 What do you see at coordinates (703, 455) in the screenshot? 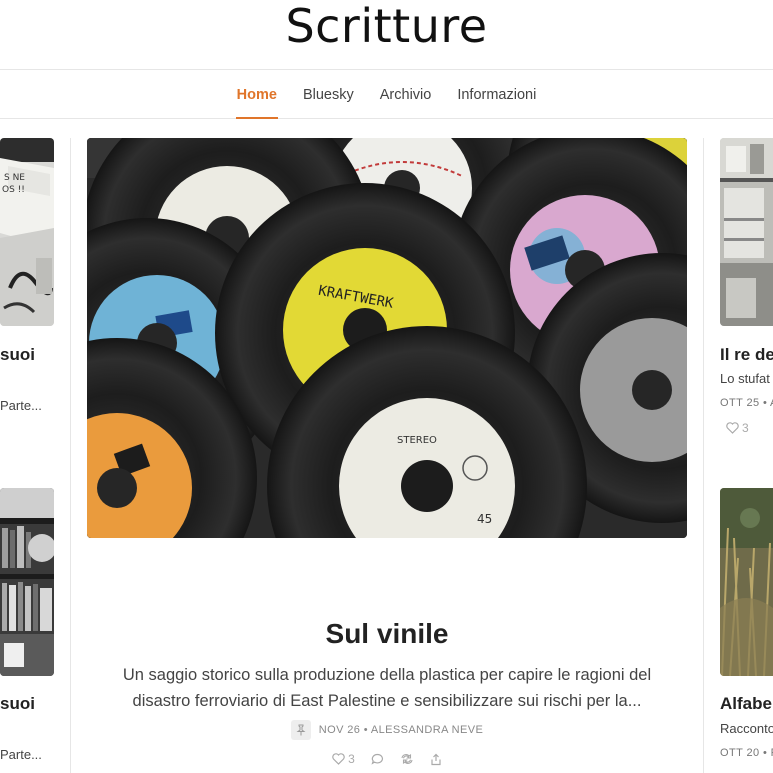
I see `column-divider-right` at bounding box center [703, 455].